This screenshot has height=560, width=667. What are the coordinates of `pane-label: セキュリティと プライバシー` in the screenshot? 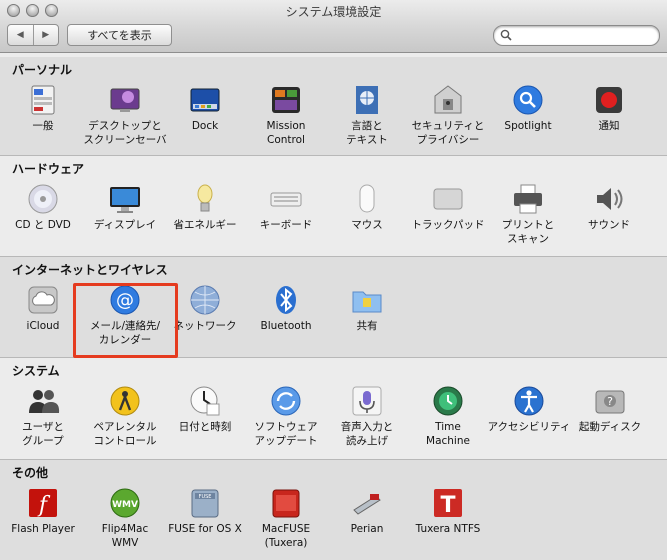 It's located at (448, 133).